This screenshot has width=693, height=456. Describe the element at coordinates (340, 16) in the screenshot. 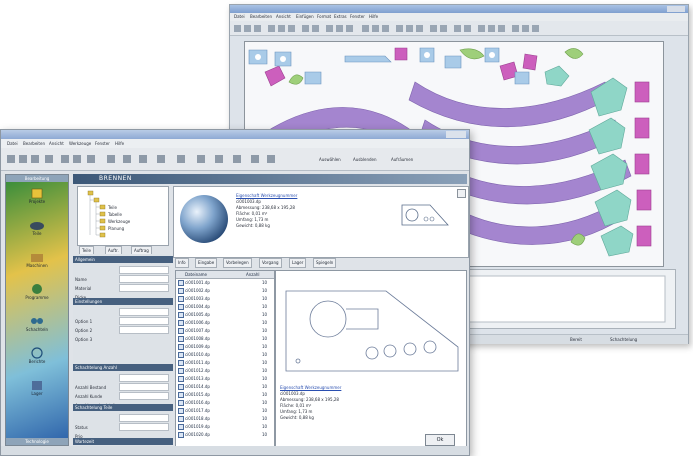

I see `menu-extras: Extras` at that location.